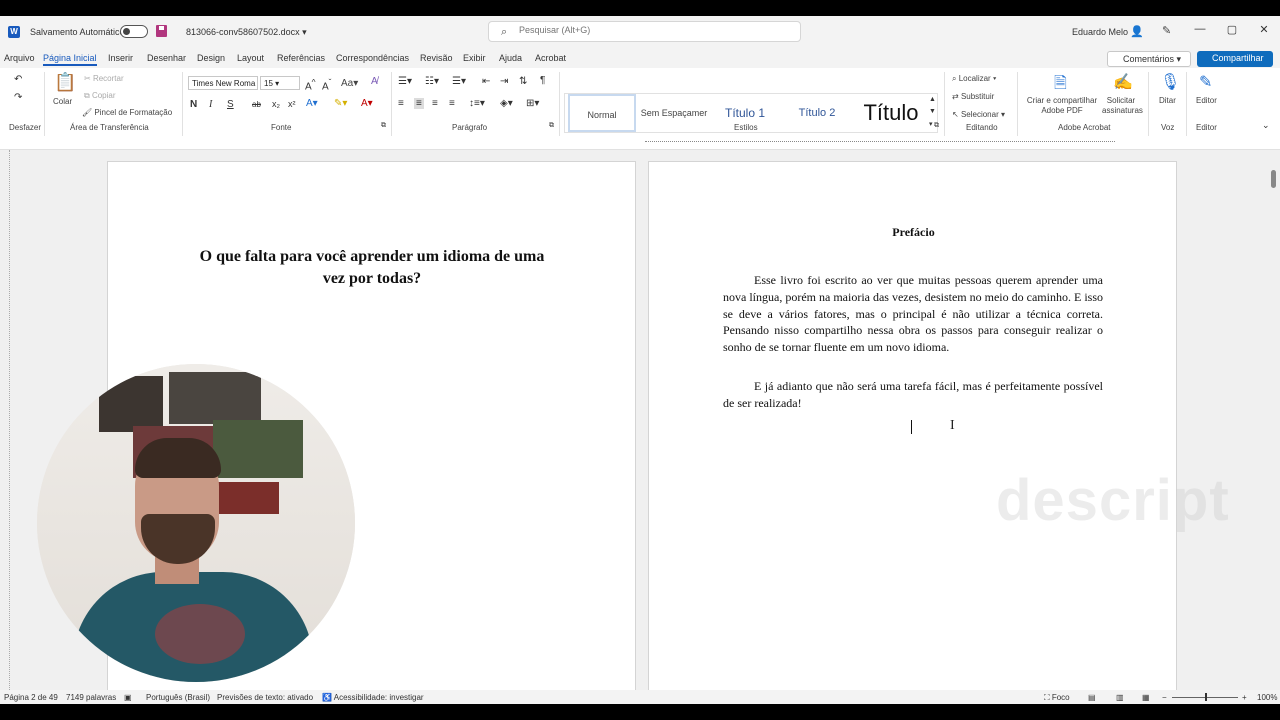 The image size is (1280, 720). Describe the element at coordinates (1235, 59) in the screenshot. I see `share-button: Compartilhar` at that location.